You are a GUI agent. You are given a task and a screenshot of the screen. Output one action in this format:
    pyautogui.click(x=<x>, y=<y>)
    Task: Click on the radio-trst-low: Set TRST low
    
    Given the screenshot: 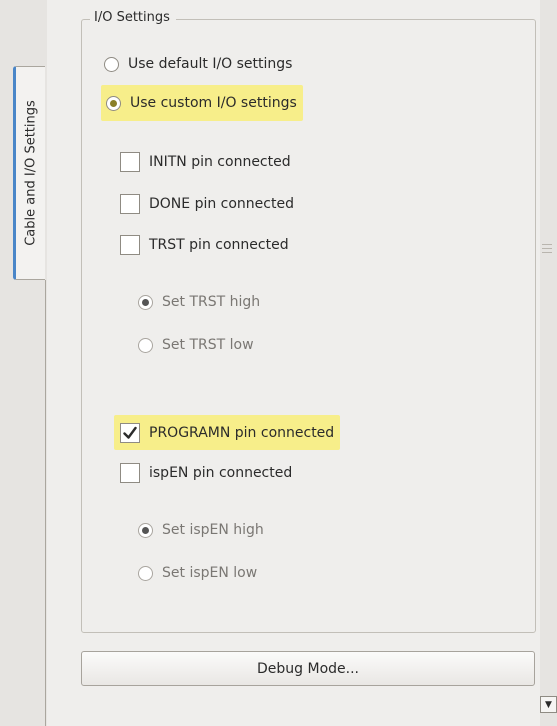 What is the action you would take?
    pyautogui.click(x=196, y=345)
    